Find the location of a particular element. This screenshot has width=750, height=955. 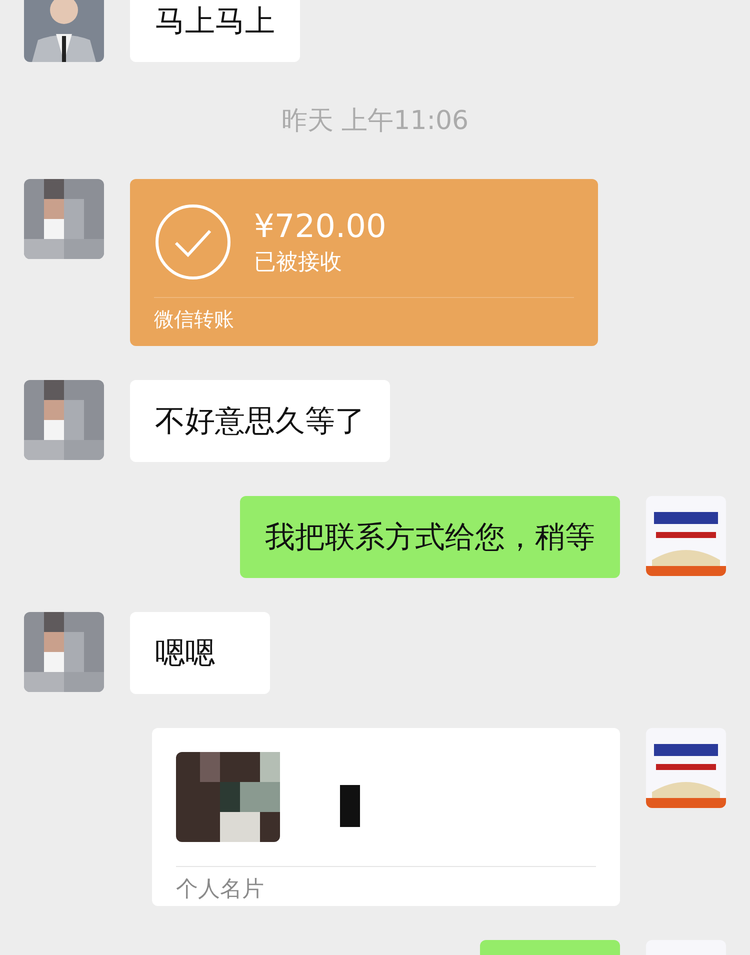

transfer-card: ¥720.00 已被接收 微信转账 is located at coordinates (364, 262).